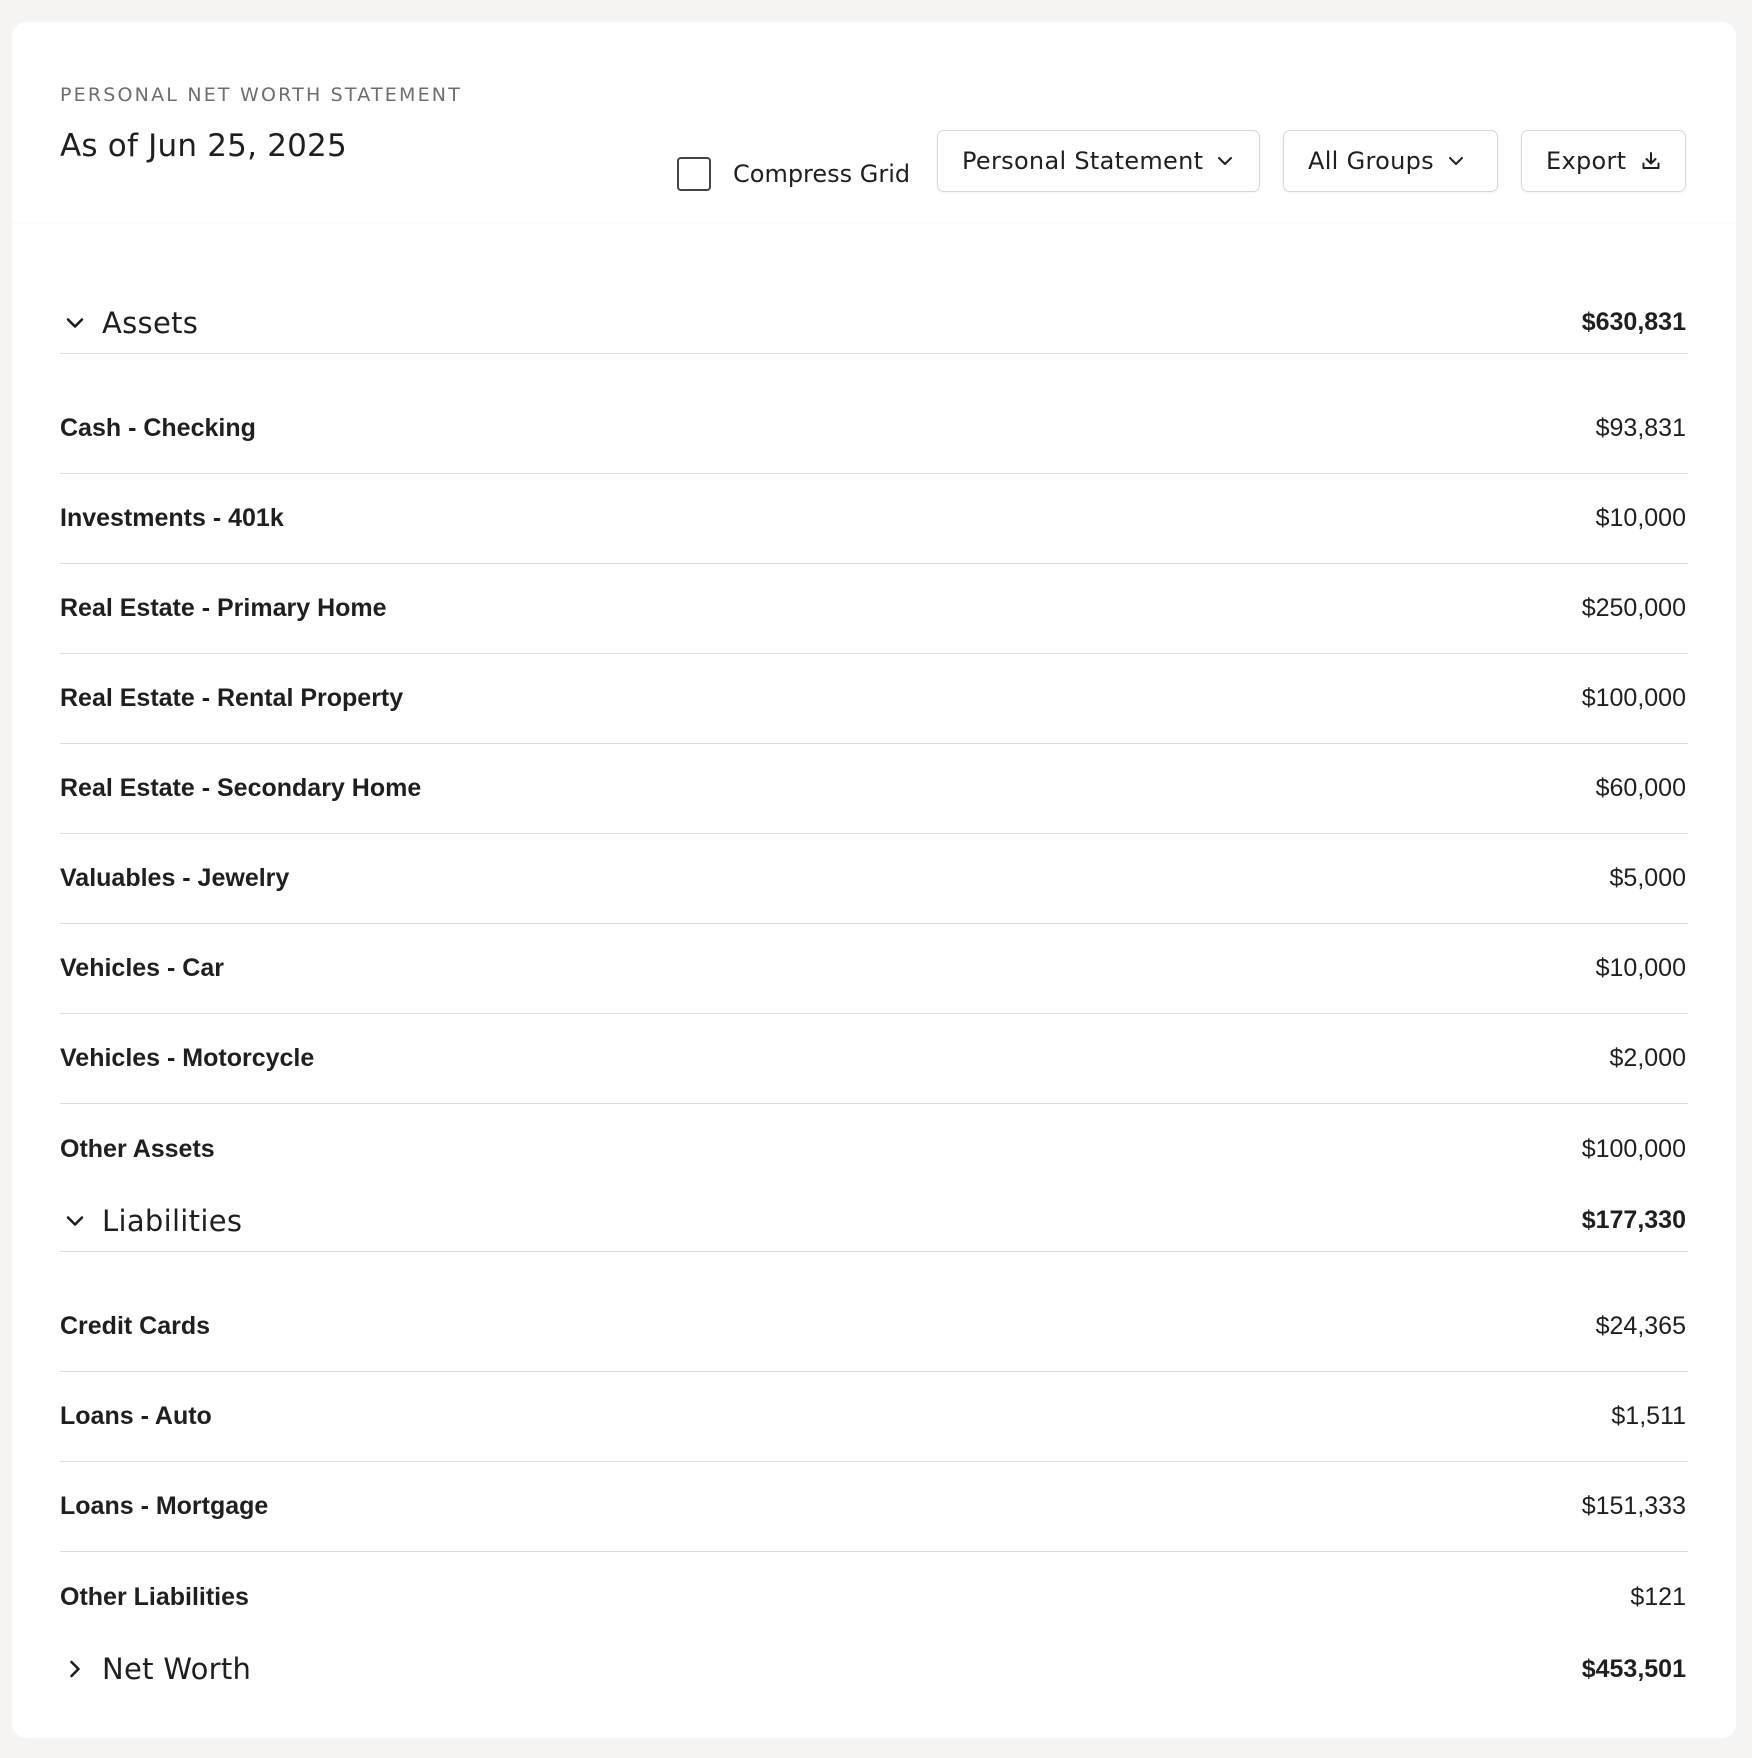 This screenshot has height=1758, width=1752. Describe the element at coordinates (1633, 1220) in the screenshot. I see `liabilities-total: $177,330` at that location.